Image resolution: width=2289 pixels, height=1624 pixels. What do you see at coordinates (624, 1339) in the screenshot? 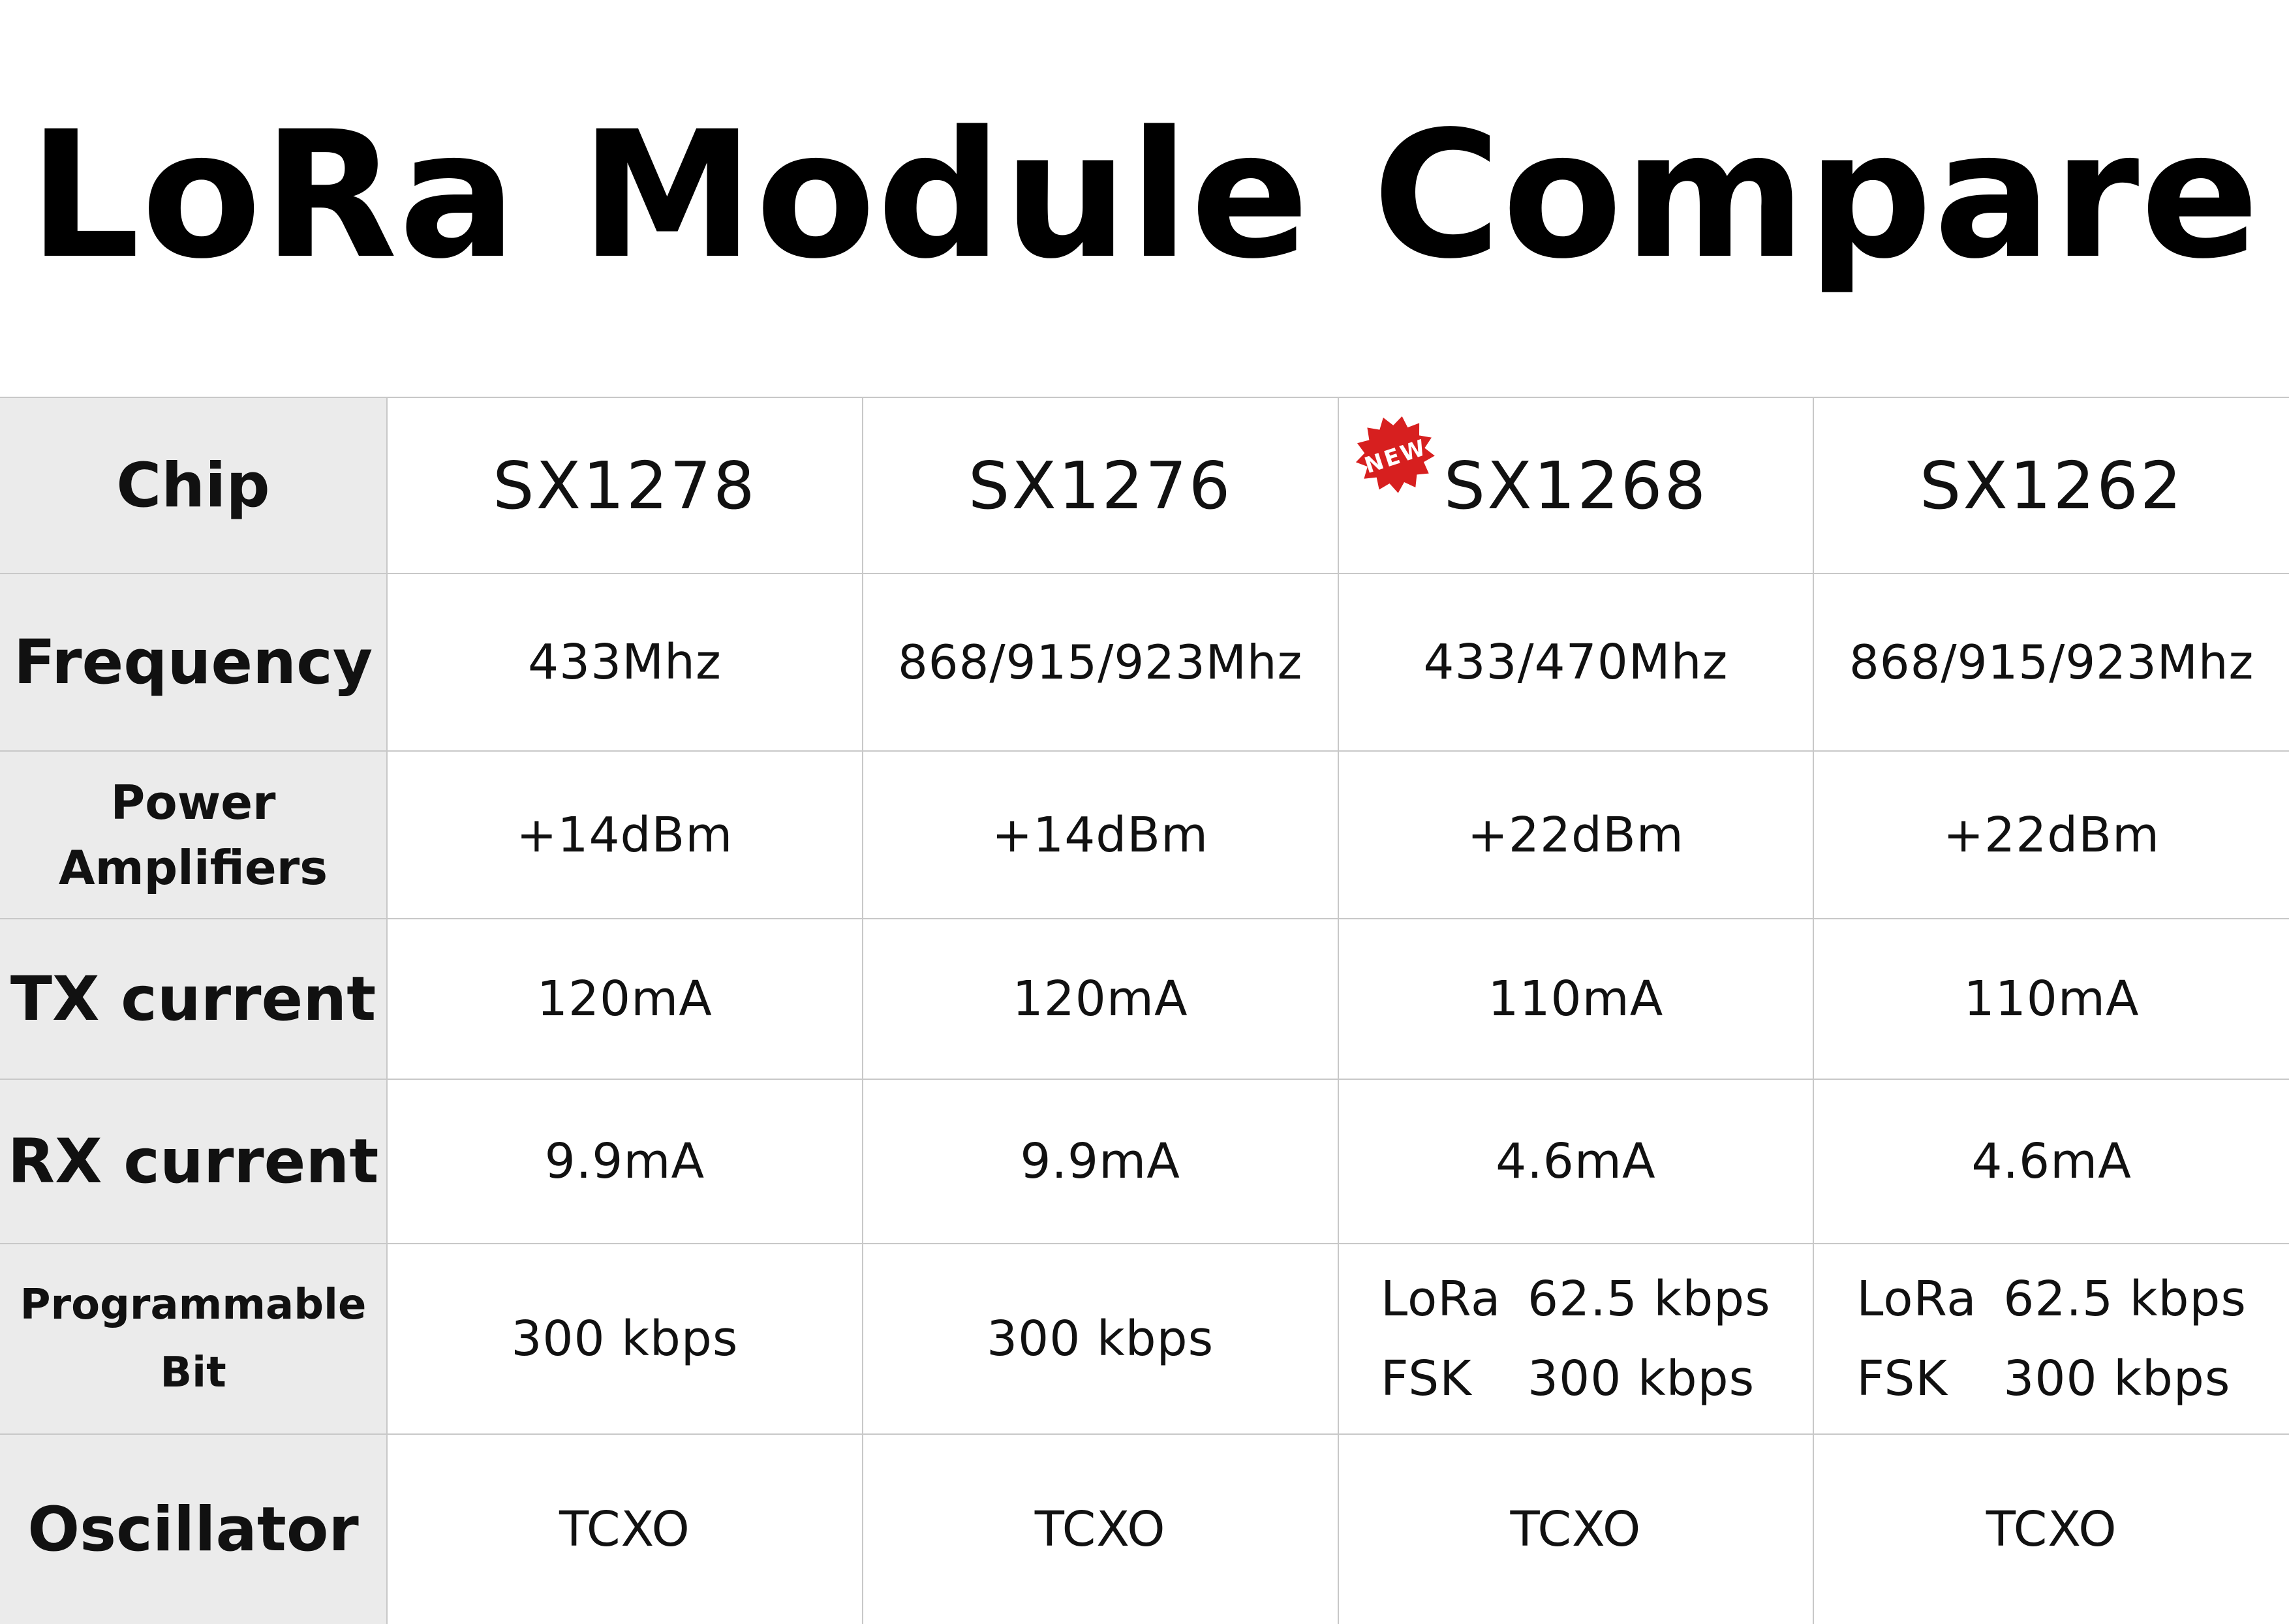
I see `bitrate-sx1278: 300 kbps` at bounding box center [624, 1339].